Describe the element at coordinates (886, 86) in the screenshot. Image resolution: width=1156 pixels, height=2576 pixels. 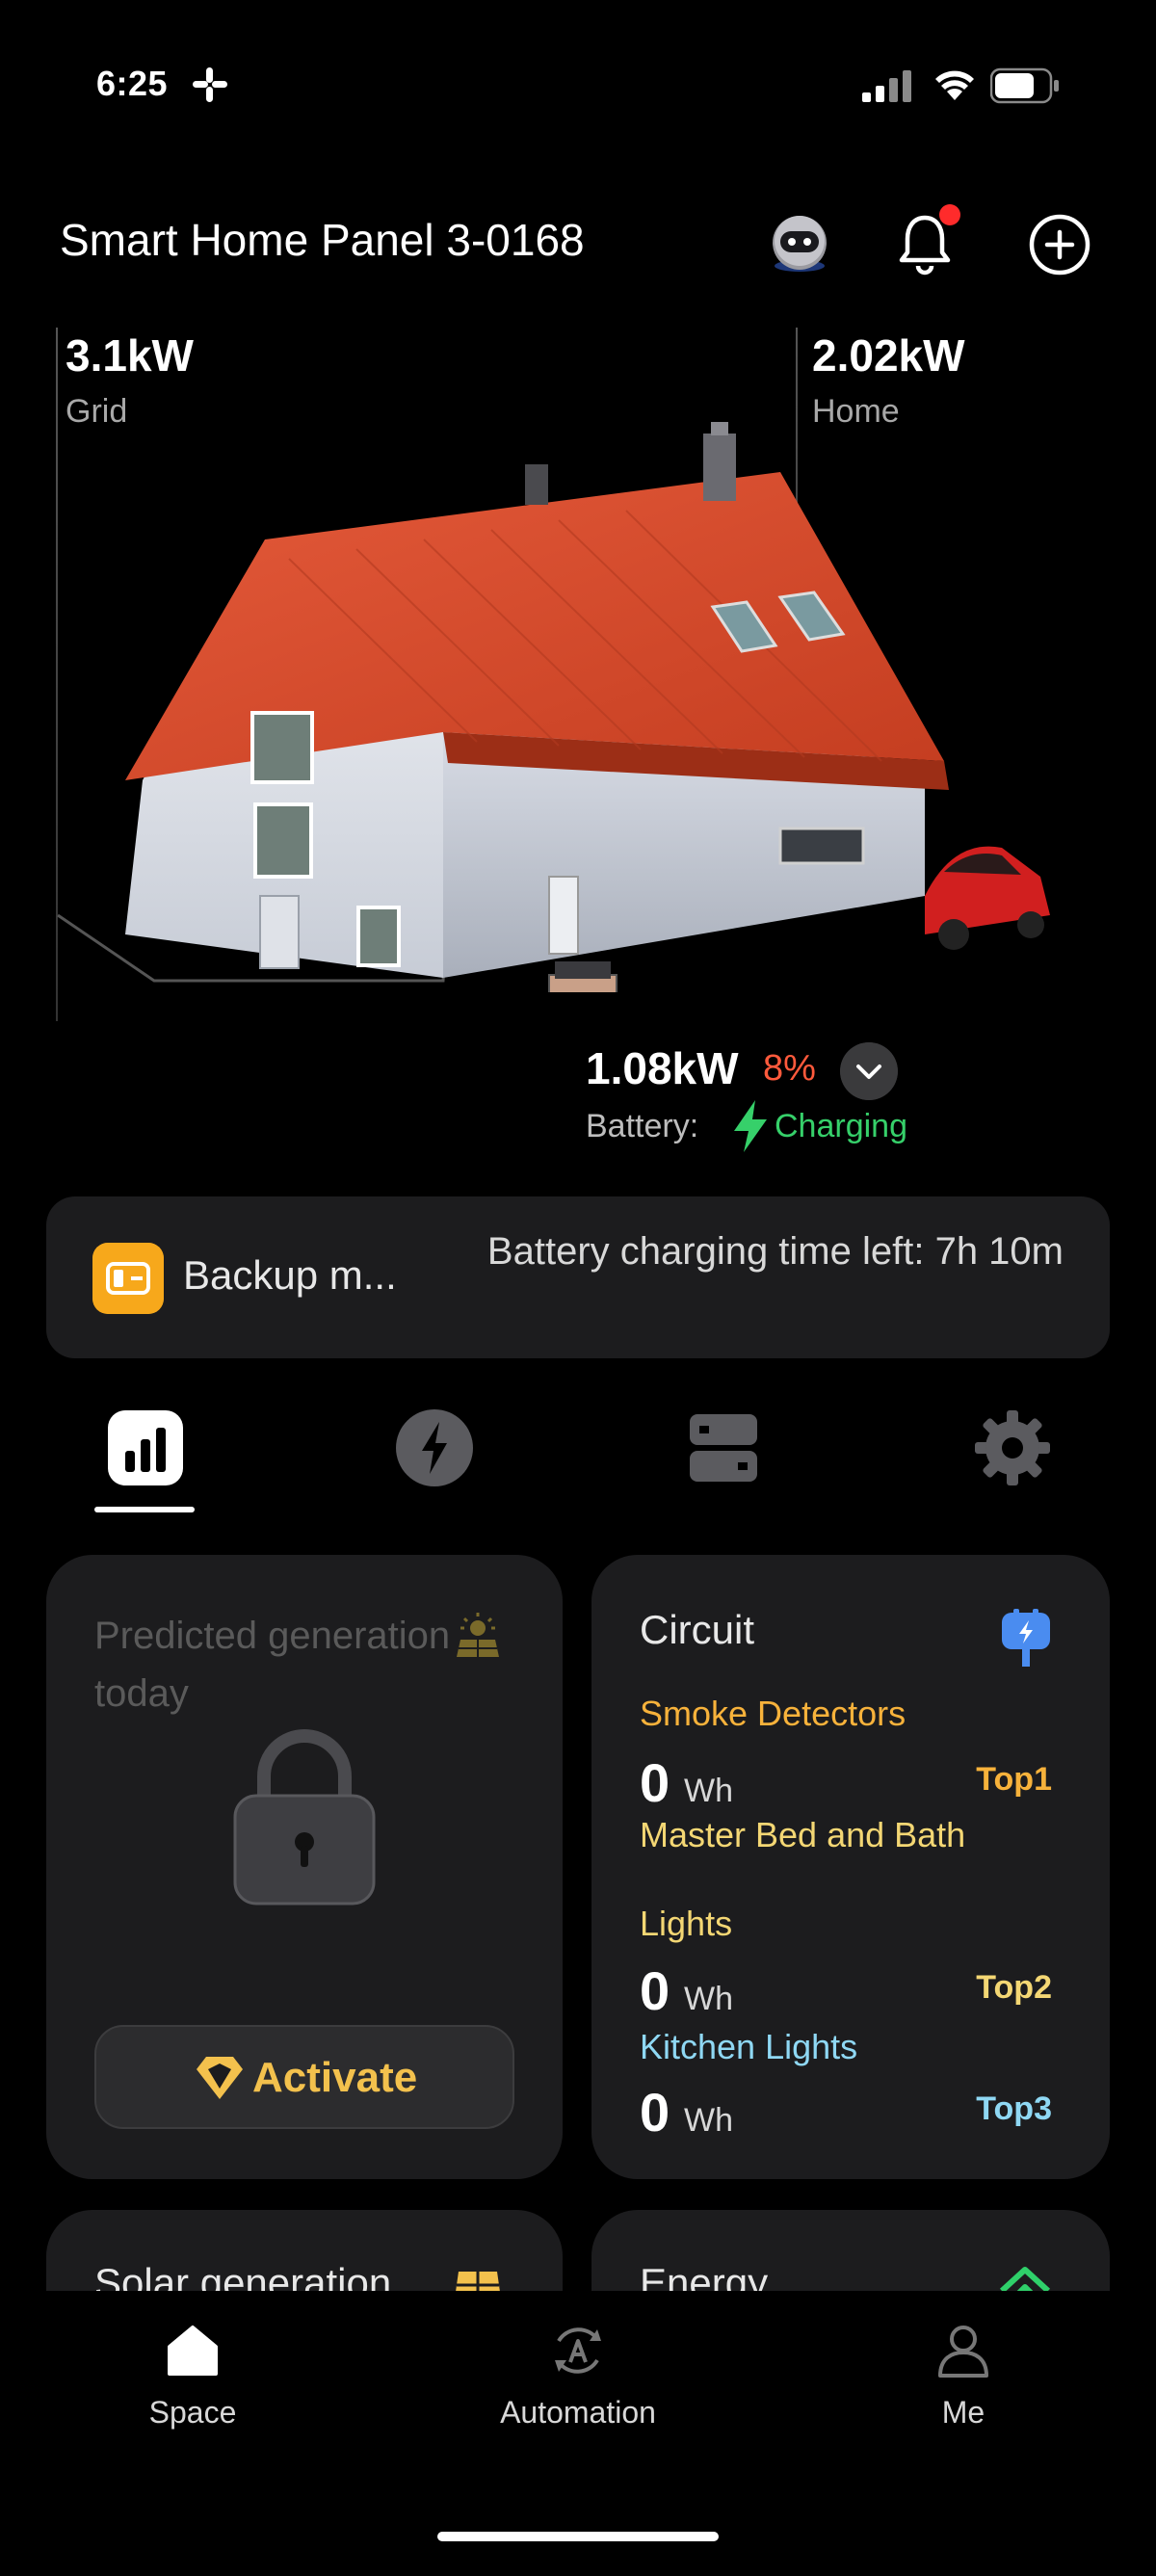
I see `signal-icon` at that location.